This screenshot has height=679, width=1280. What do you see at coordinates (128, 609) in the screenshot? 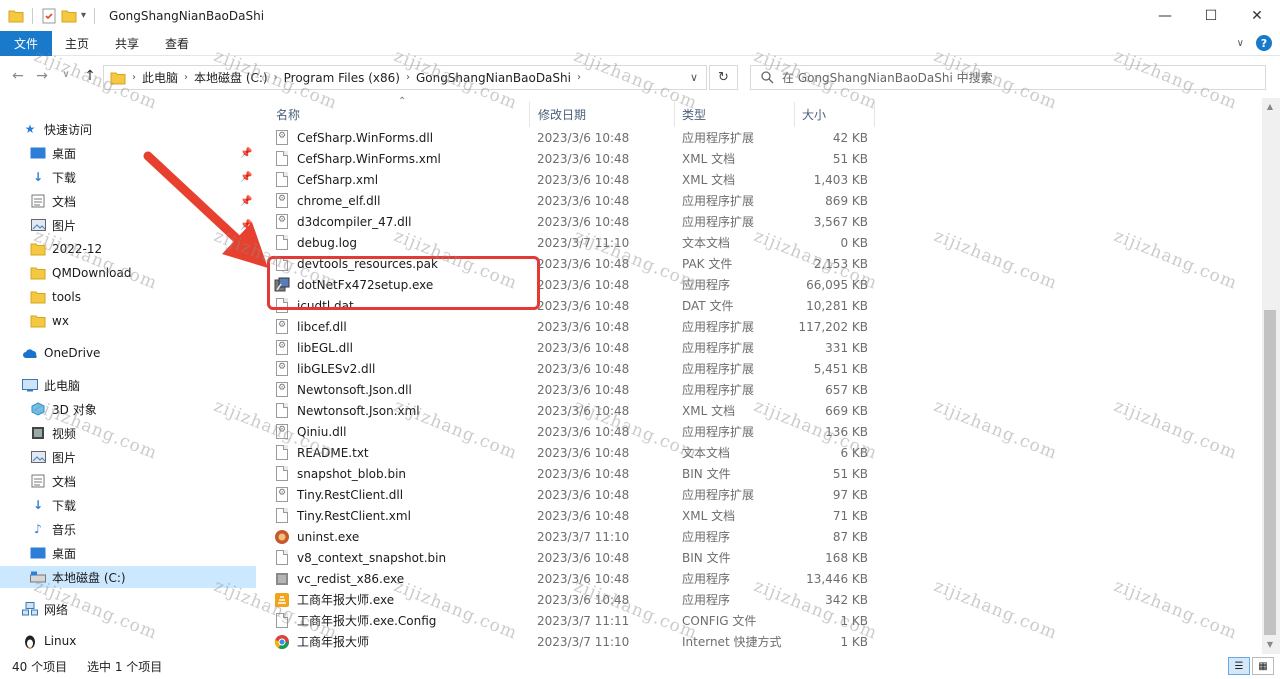
I see `sidebar-item-network: 网络` at bounding box center [128, 609].